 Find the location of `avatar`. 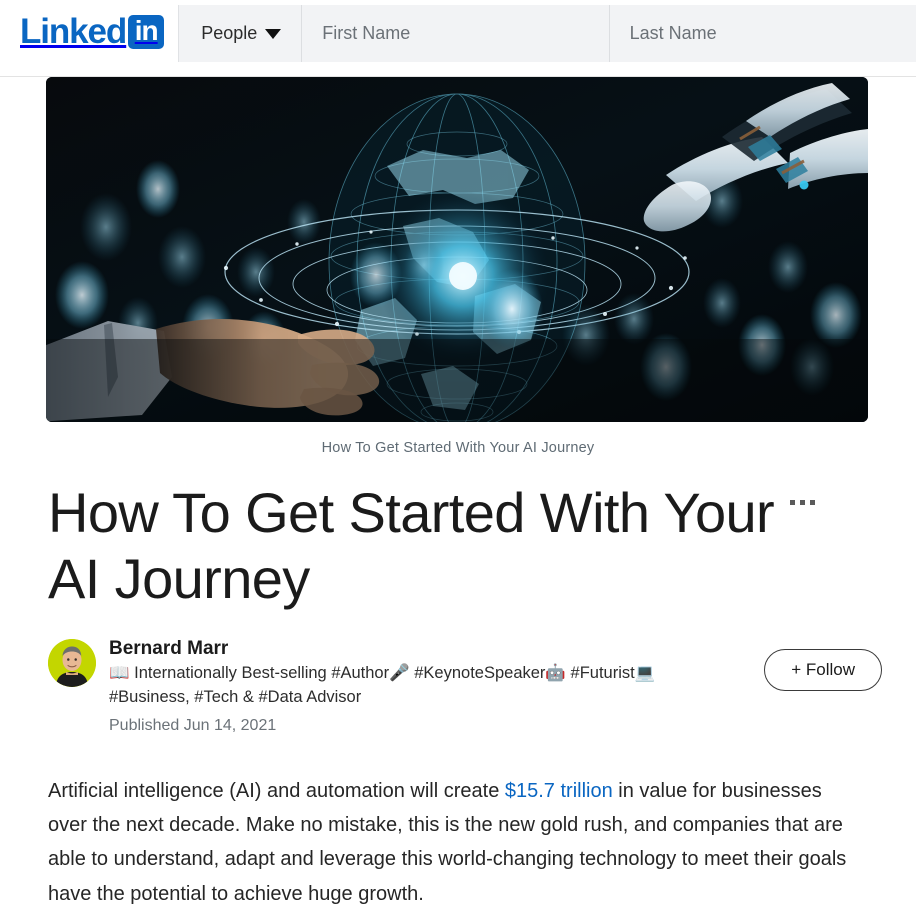

avatar is located at coordinates (72, 663).